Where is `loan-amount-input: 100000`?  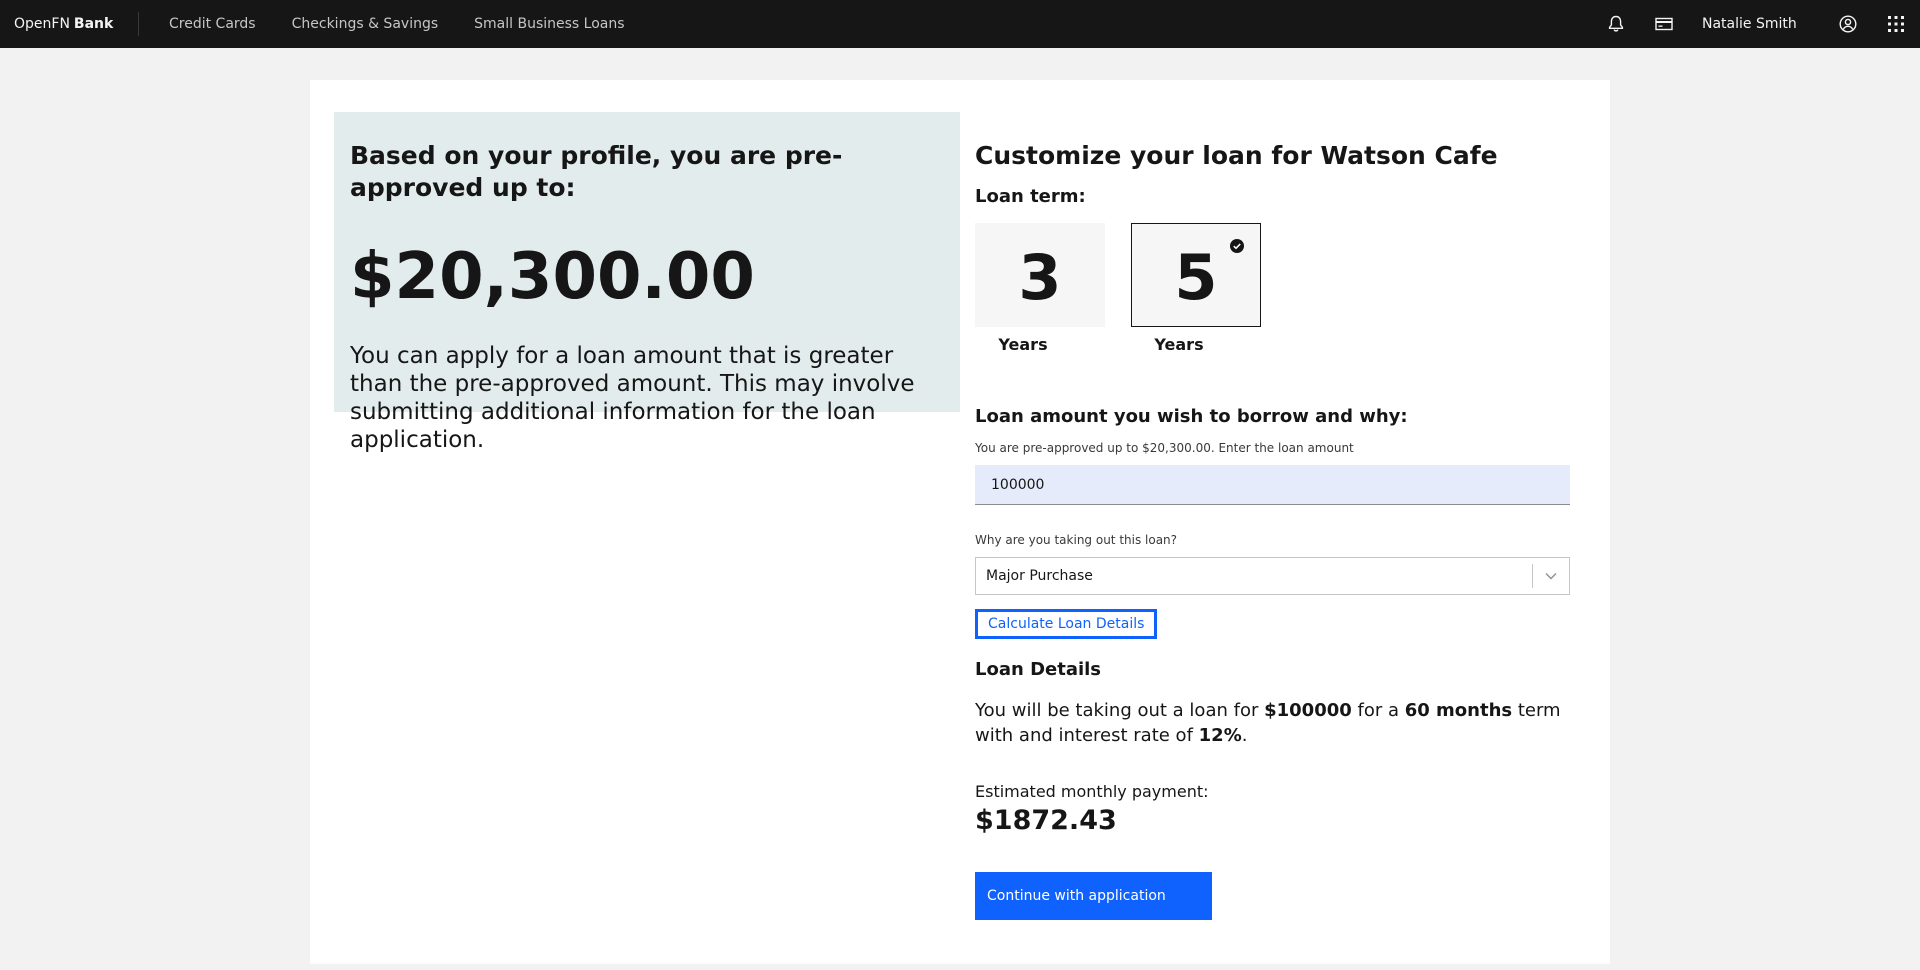
loan-amount-input: 100000 is located at coordinates (1272, 485).